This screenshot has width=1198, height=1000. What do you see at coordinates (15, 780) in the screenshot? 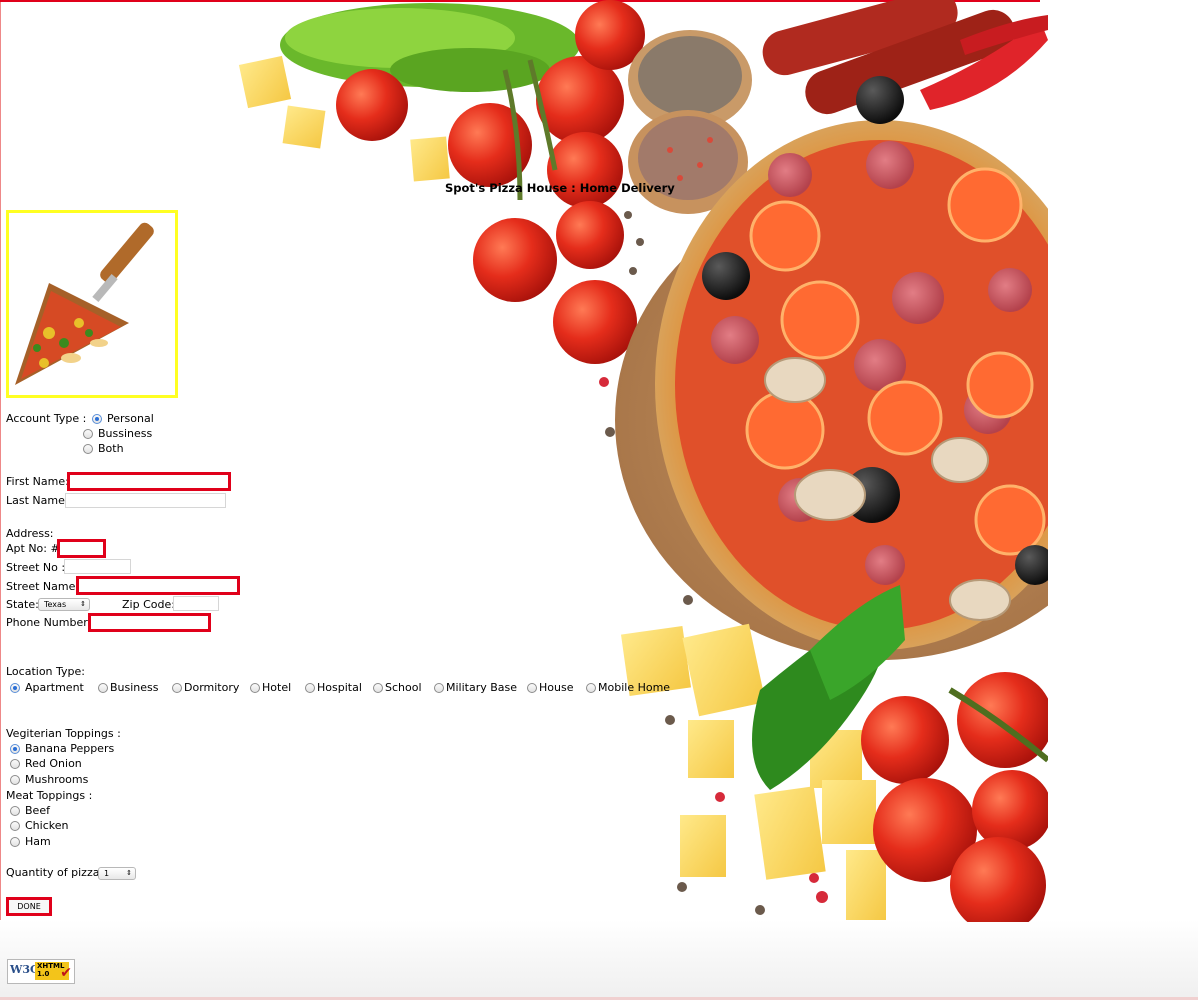
I see `veg-mushrooms-radio` at bounding box center [15, 780].